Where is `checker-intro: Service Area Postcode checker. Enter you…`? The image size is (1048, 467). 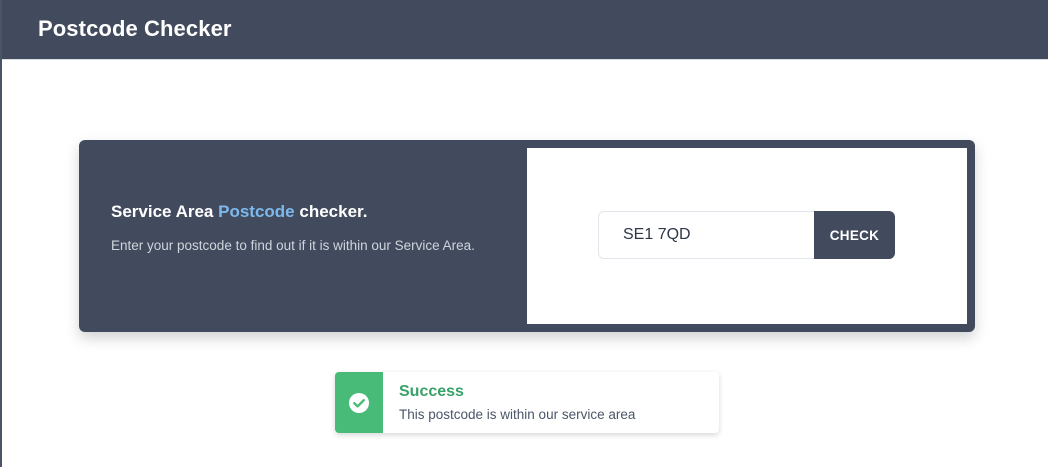
checker-intro: Service Area Postcode checker. Enter you… is located at coordinates (301, 229).